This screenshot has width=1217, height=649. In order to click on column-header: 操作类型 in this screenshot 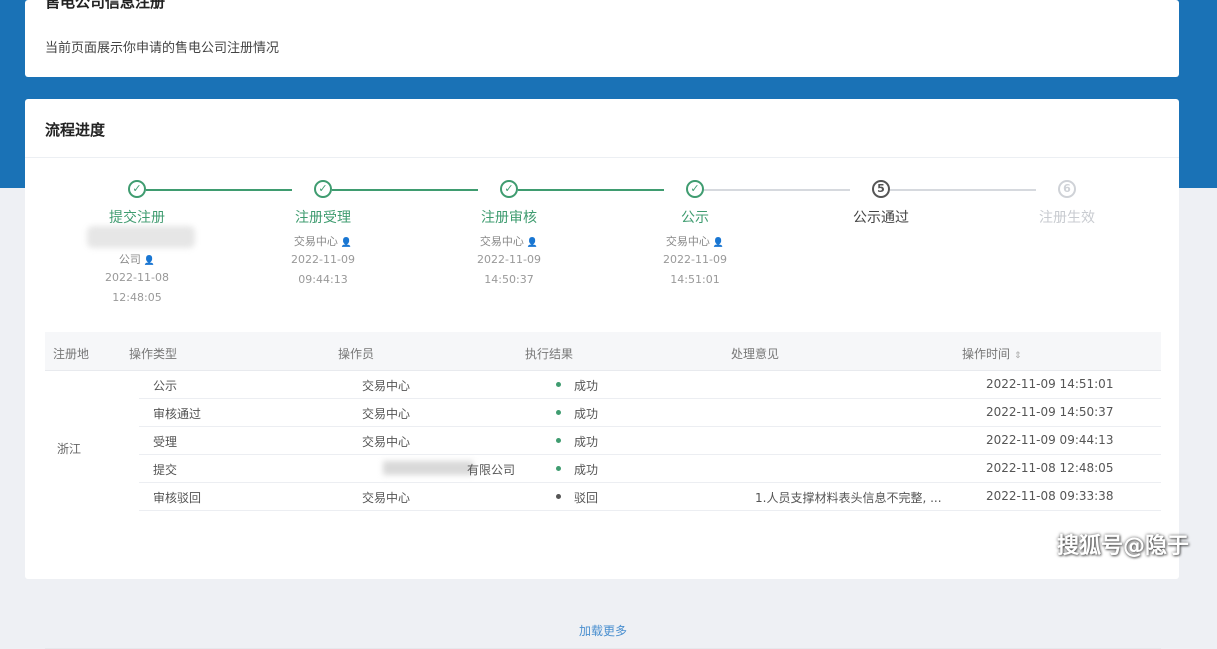, I will do `click(153, 354)`.